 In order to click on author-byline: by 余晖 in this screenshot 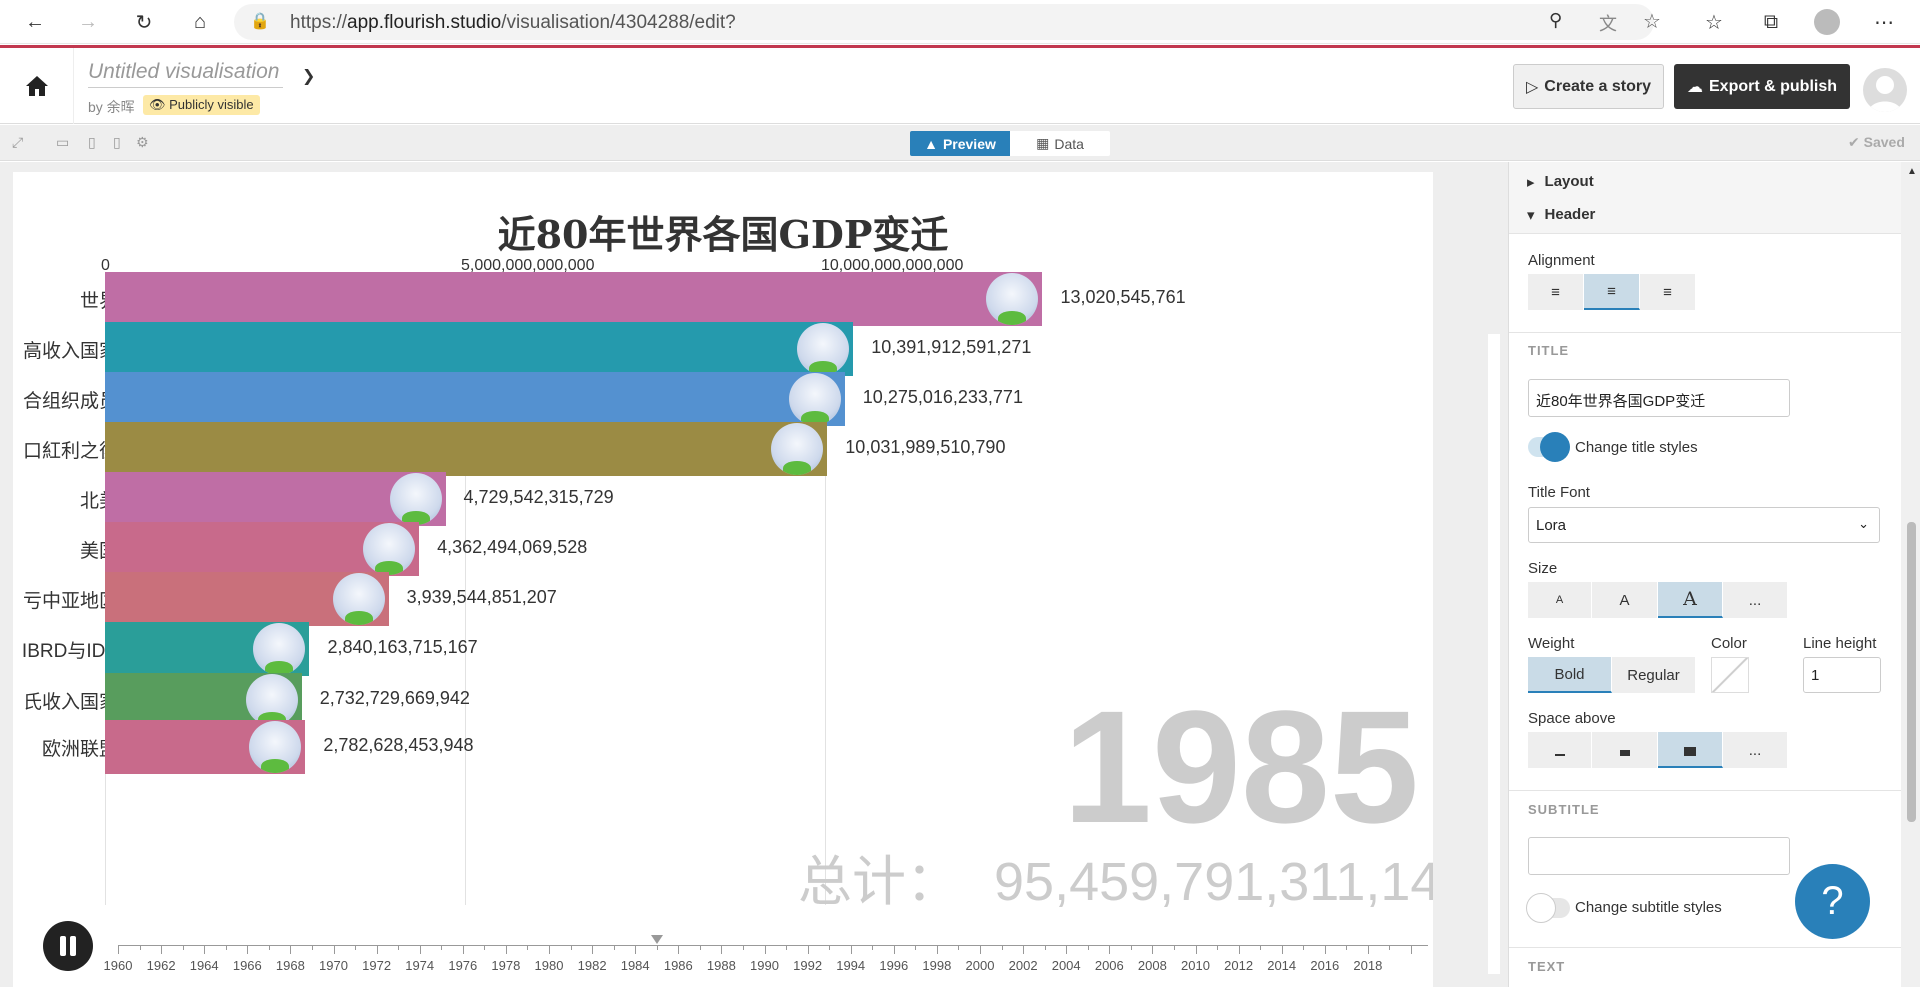, I will do `click(111, 107)`.